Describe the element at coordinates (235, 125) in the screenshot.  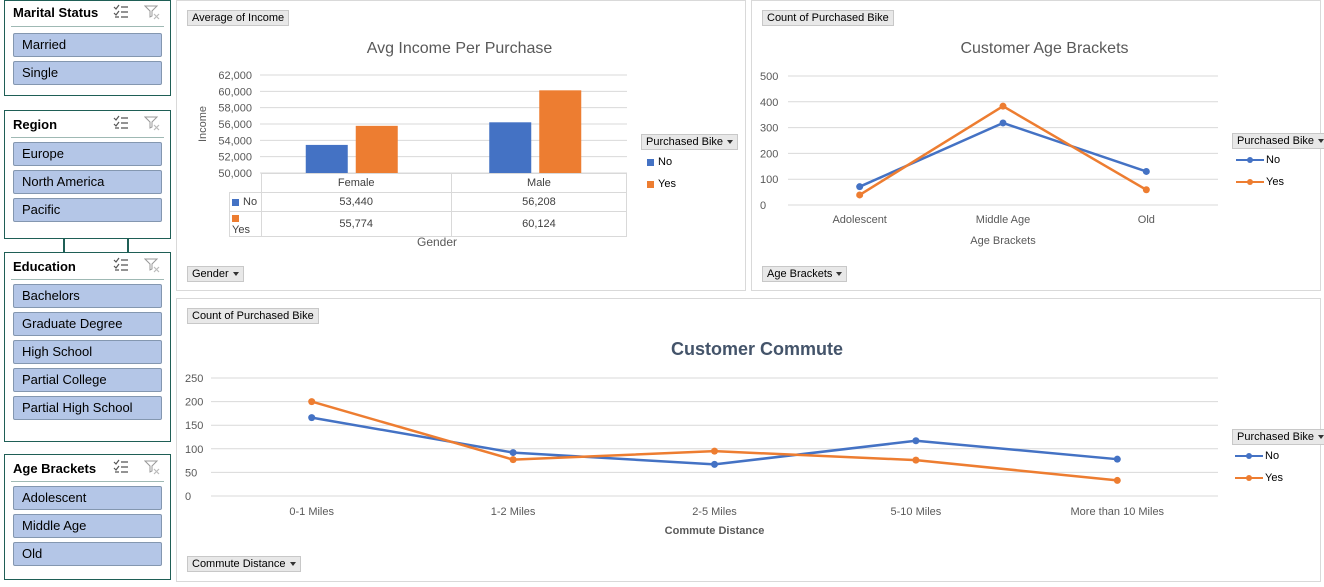
I see `y-tick-label: 56,000` at that location.